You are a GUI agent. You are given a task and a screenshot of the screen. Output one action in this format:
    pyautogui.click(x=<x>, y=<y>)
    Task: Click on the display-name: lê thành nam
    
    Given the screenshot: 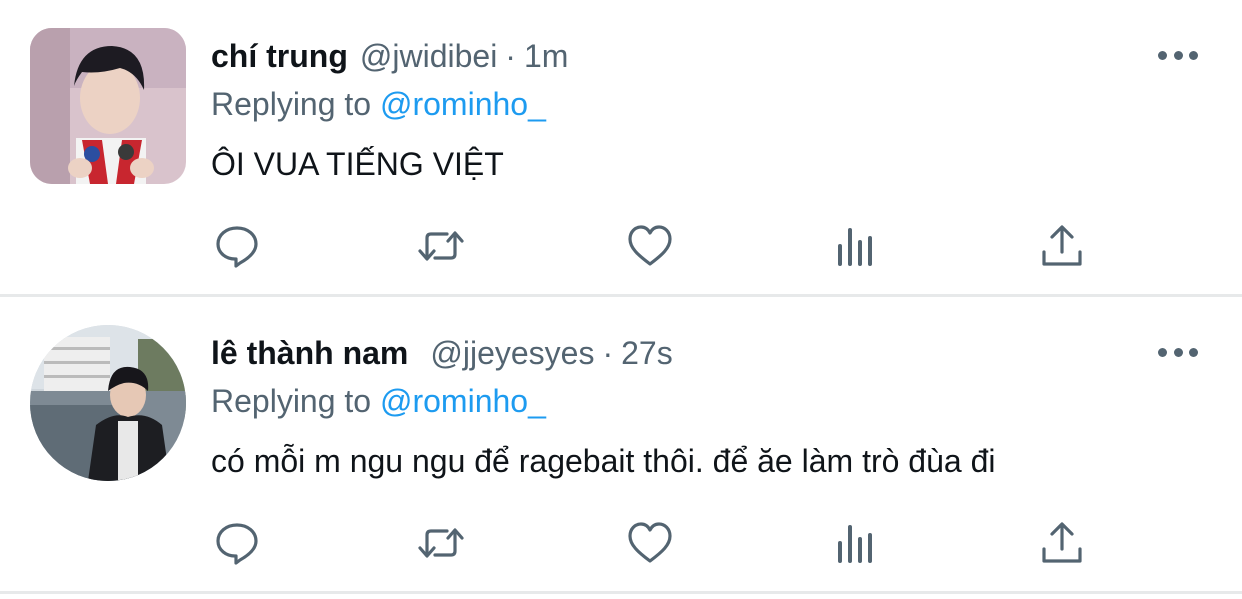 What is the action you would take?
    pyautogui.click(x=309, y=353)
    